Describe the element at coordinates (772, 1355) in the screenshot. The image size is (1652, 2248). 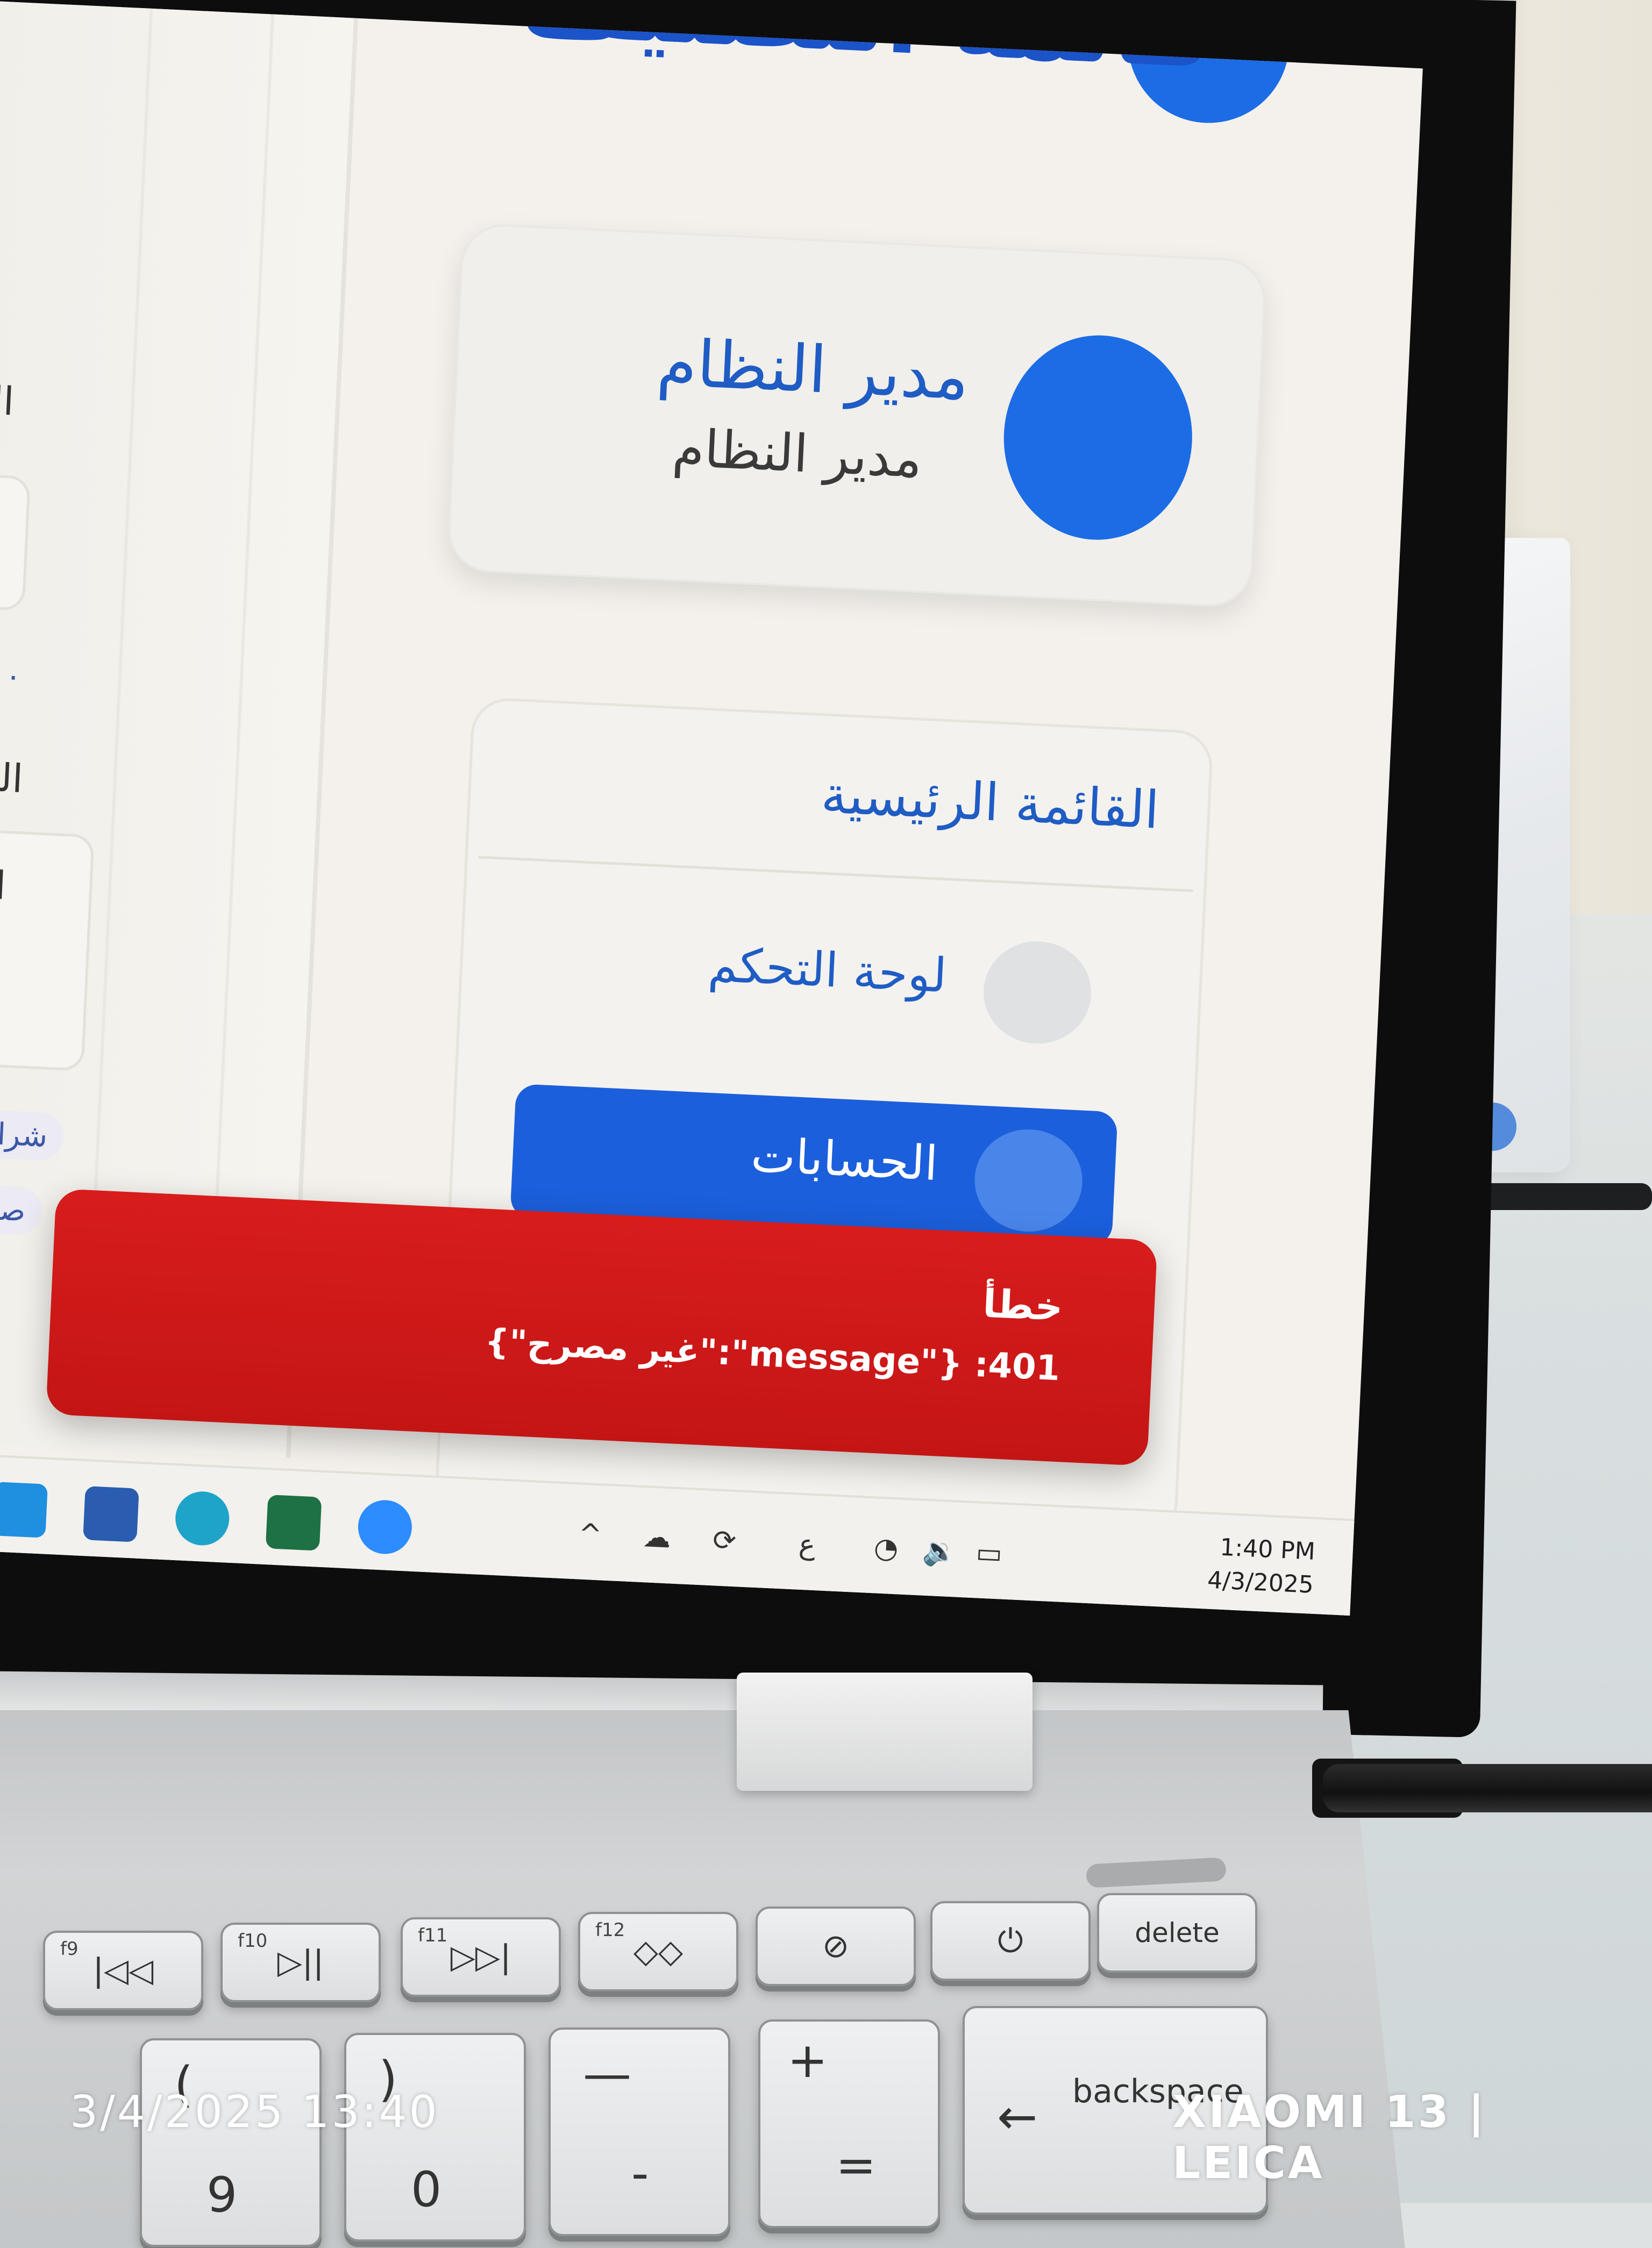
I see `toast-message: 401: {"message":"غير مصرح"}` at that location.